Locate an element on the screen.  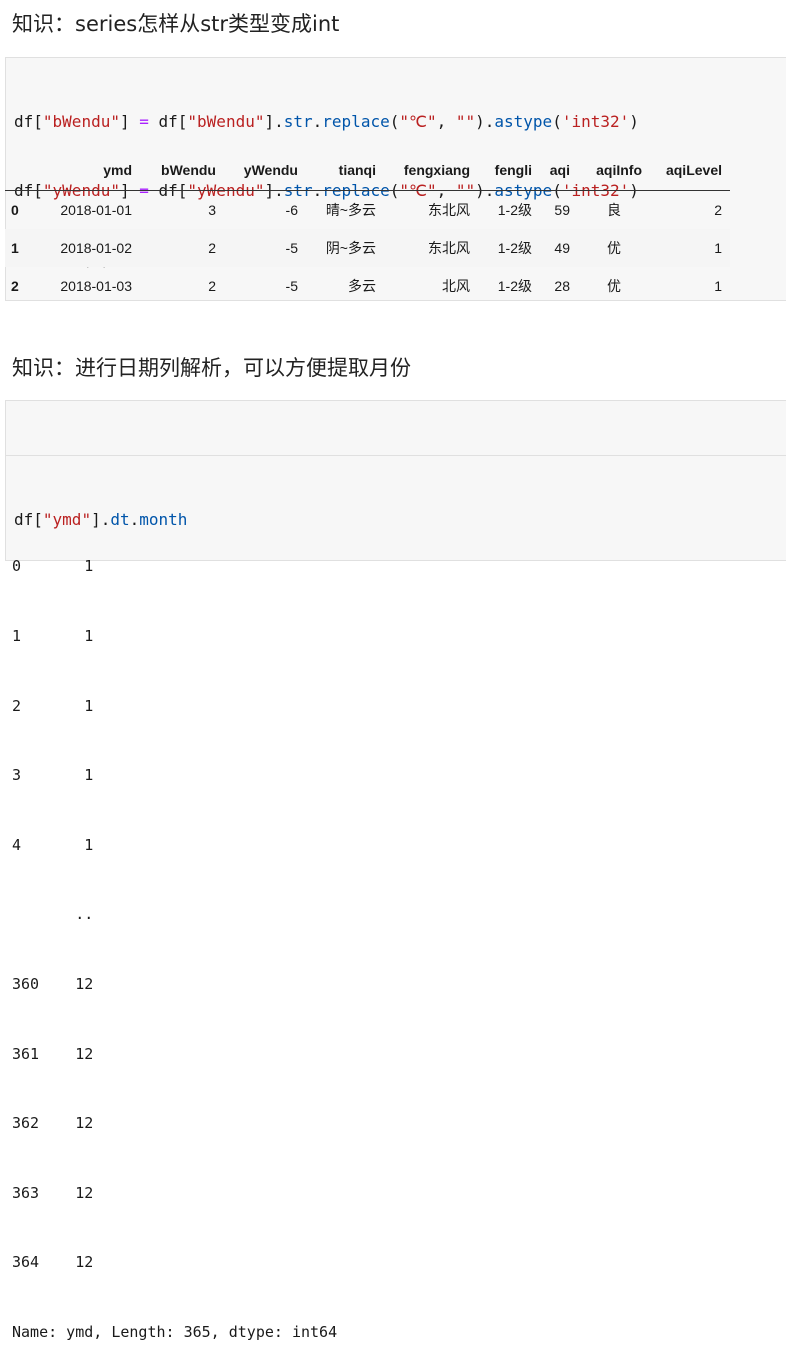
cell-aqi: 59 is located at coordinates (562, 210).